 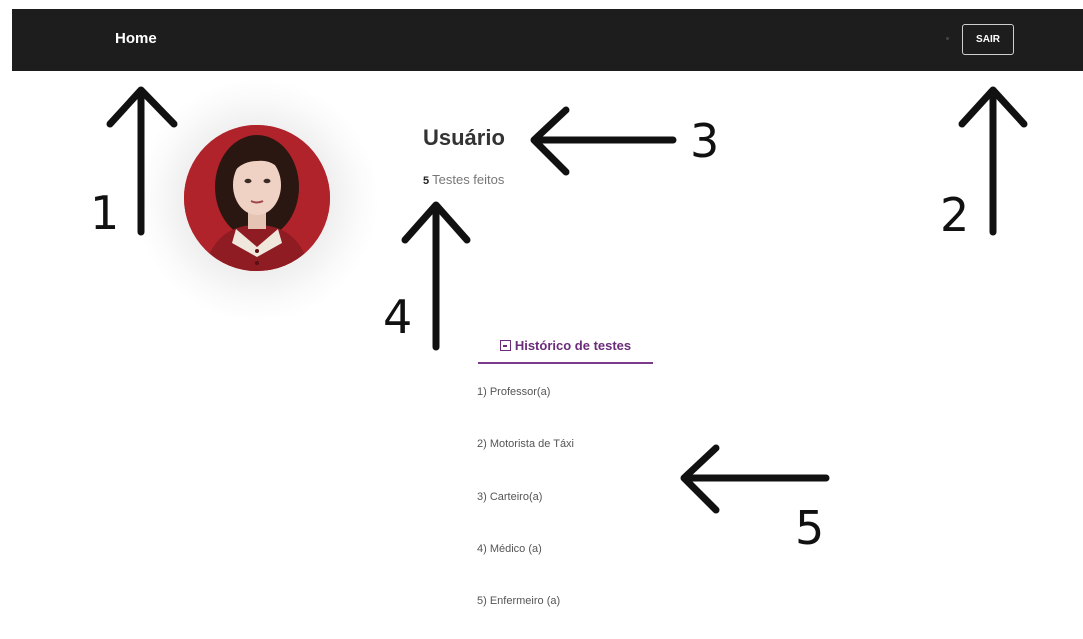 What do you see at coordinates (955, 215) in the screenshot?
I see `annotation-label: 2` at bounding box center [955, 215].